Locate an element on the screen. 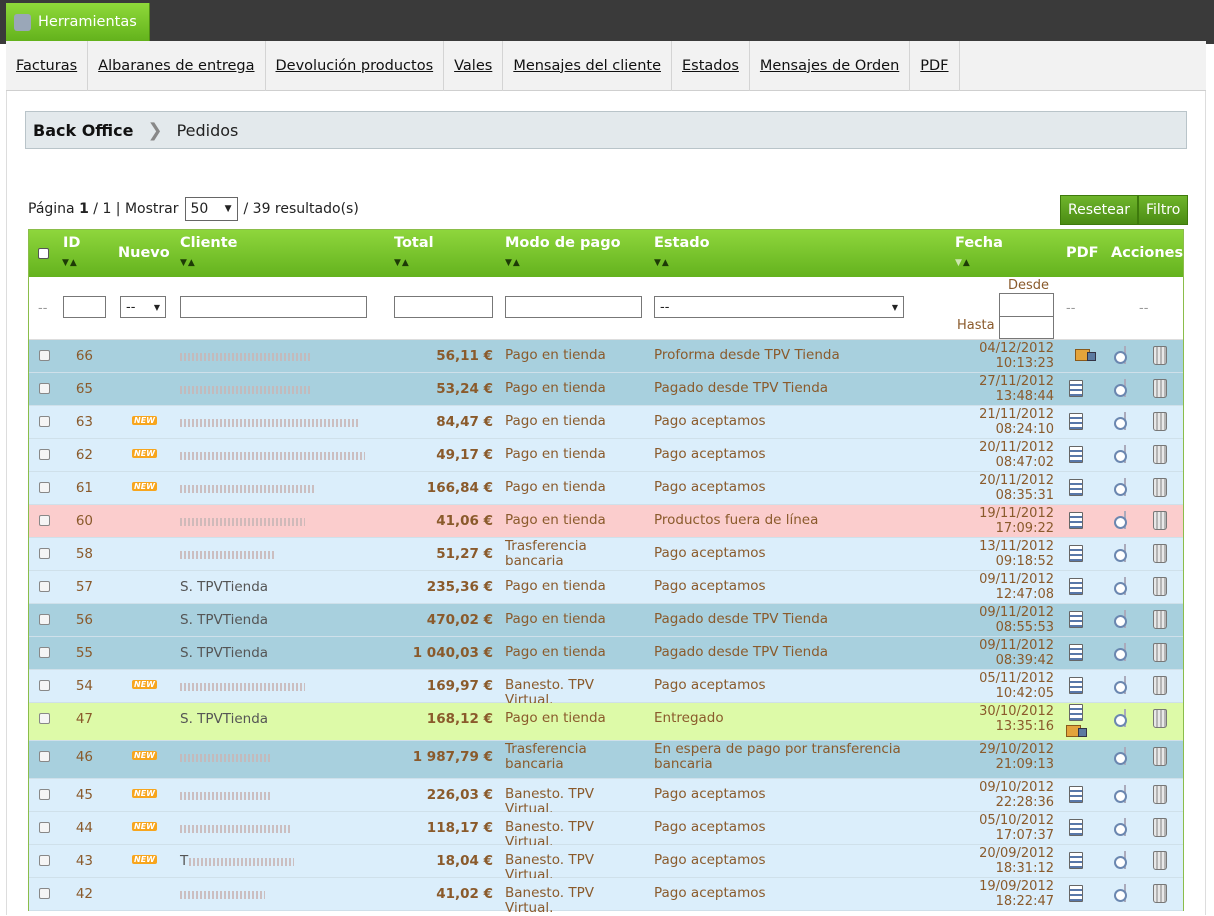 This screenshot has width=1214, height=916. payment-filter-input is located at coordinates (573, 307).